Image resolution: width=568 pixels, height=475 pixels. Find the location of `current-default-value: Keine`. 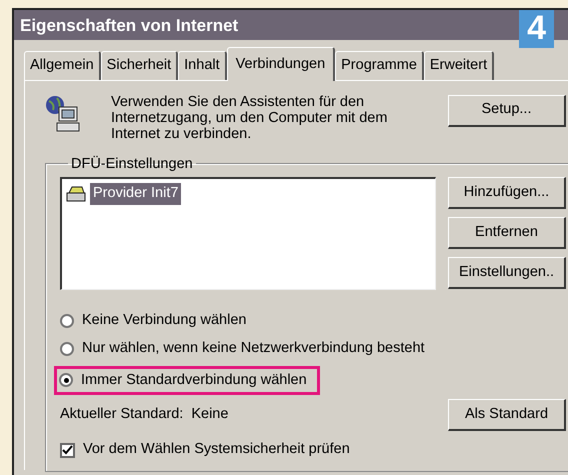

current-default-value: Keine is located at coordinates (209, 414).